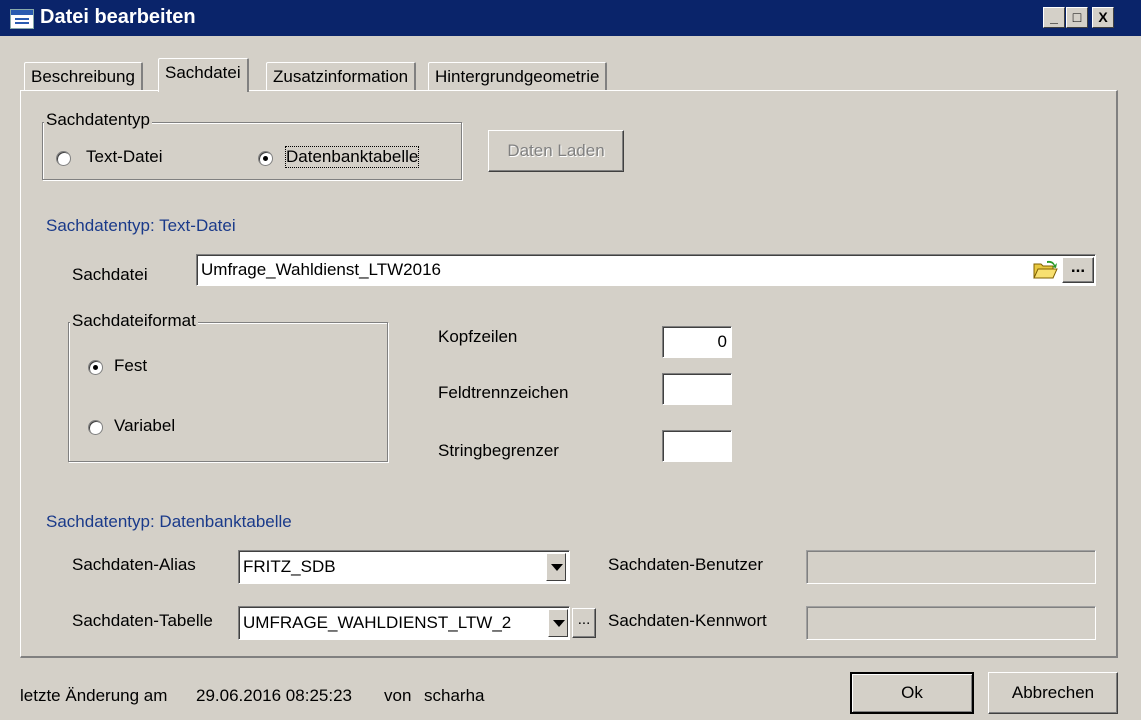  Describe the element at coordinates (352, 157) in the screenshot. I see `radio-datenbanktabelle-label: Datenbanktabelle` at that location.